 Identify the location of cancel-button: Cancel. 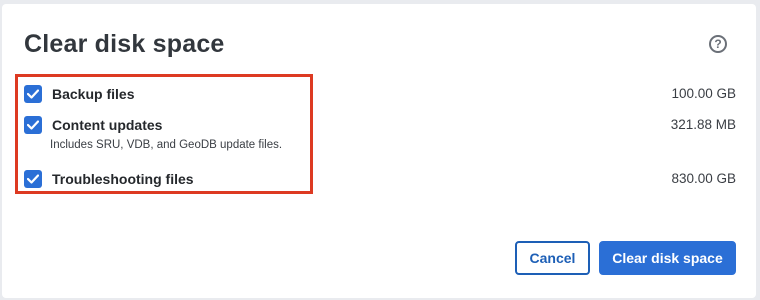
(552, 258).